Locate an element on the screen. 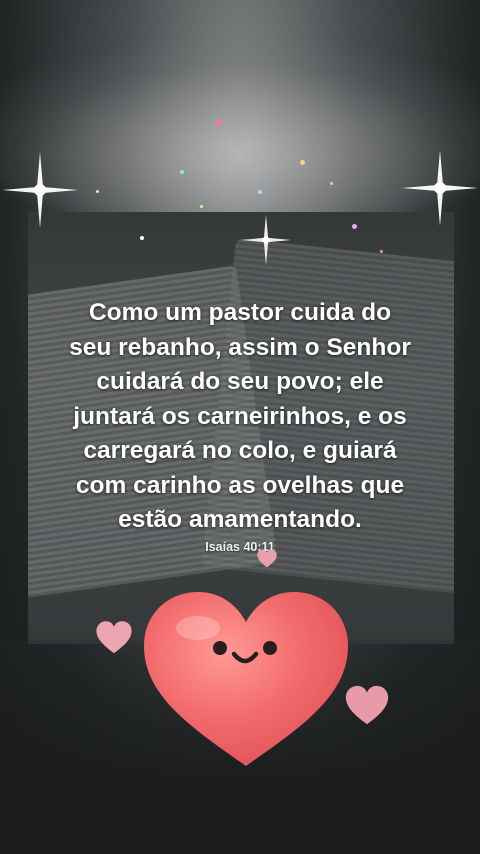 The width and height of the screenshot is (480, 854). smiling-heart-icon is located at coordinates (246, 679).